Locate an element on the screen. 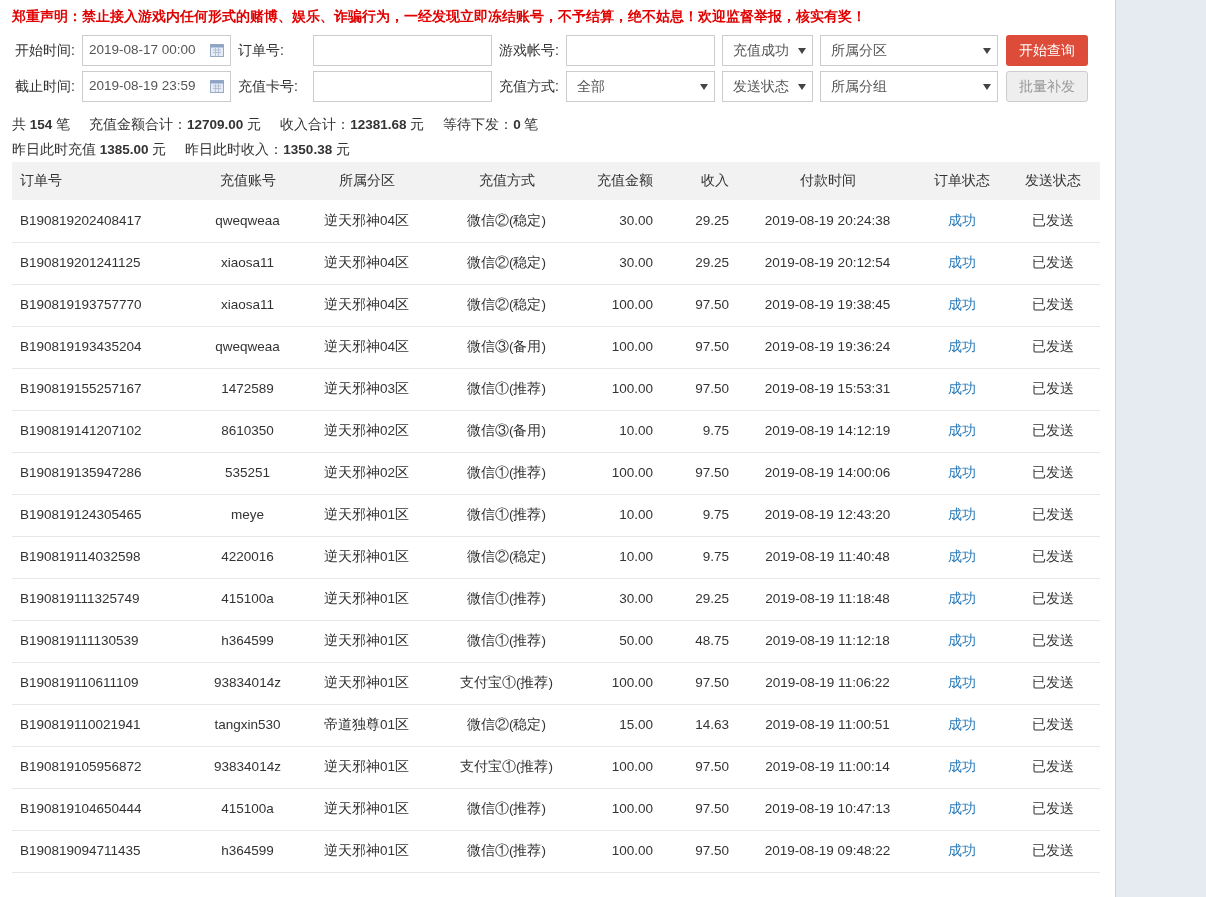 The image size is (1206, 897). table-cell: 逆天邪神03区 is located at coordinates (366, 389).